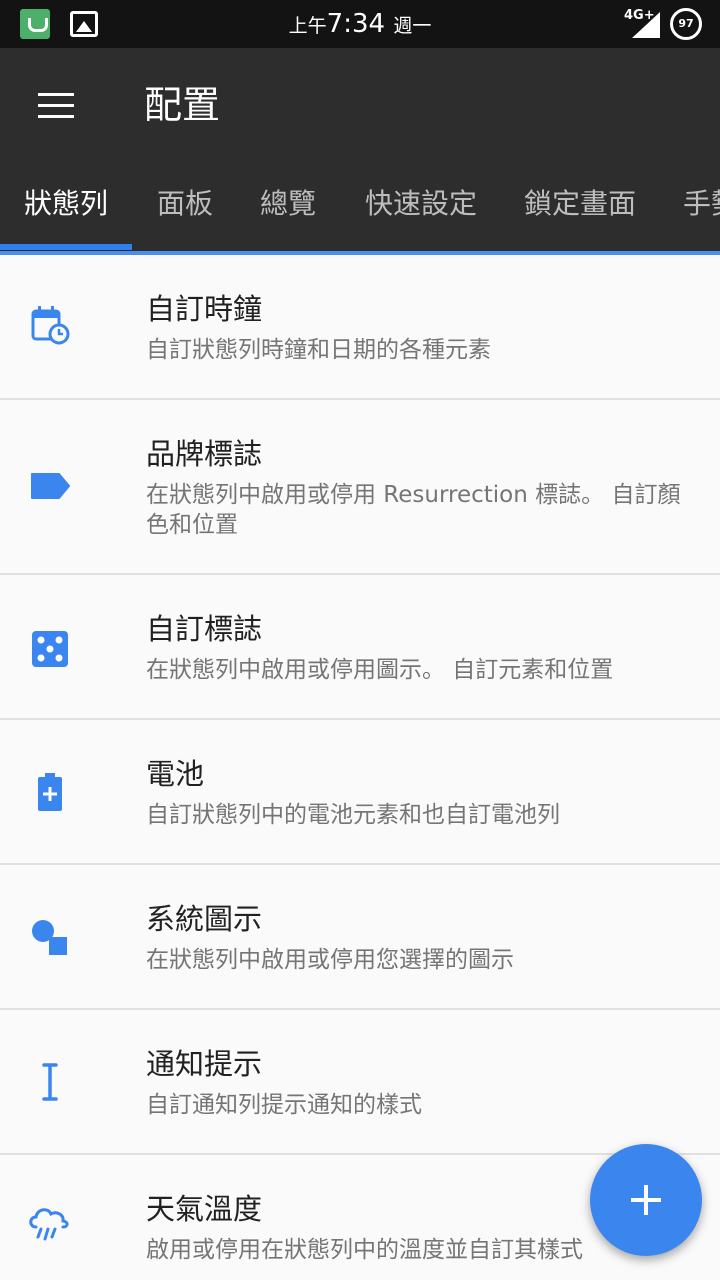 This screenshot has height=1280, width=720. What do you see at coordinates (50, 649) in the screenshot?
I see `dice-icon` at bounding box center [50, 649].